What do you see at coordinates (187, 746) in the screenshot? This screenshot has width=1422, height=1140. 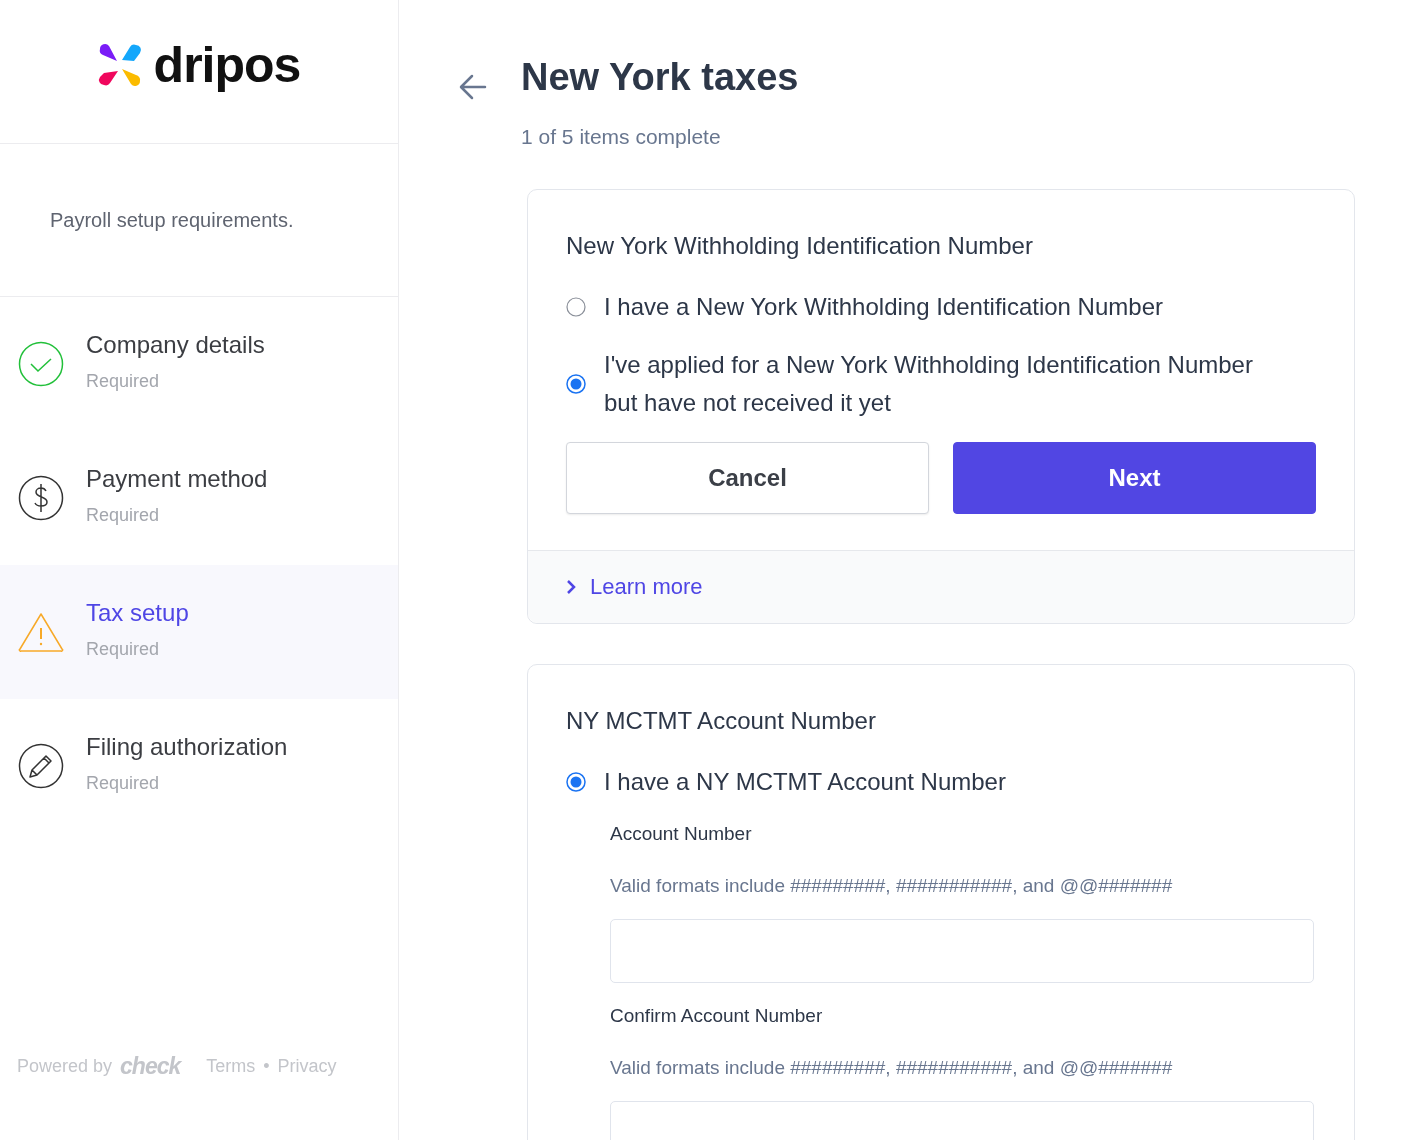 I see `sidebar-item-label: Filing authorization` at bounding box center [187, 746].